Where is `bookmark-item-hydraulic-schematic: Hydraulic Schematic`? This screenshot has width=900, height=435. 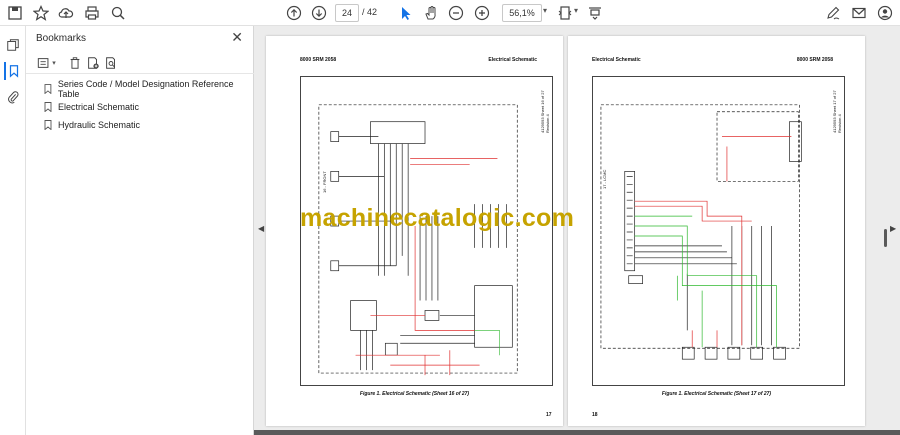 bookmark-item-hydraulic-schematic: Hydraulic Schematic is located at coordinates (140, 125).